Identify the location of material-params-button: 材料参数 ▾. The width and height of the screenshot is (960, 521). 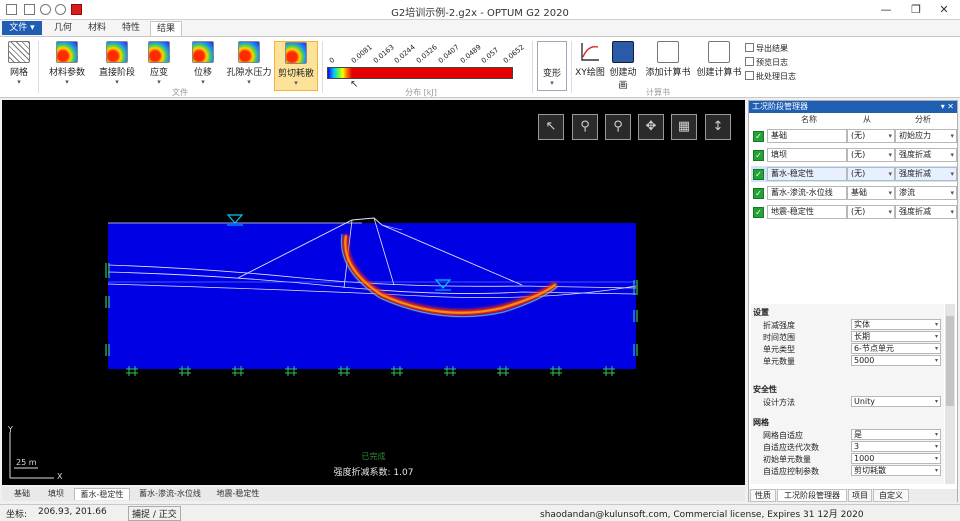
(67, 66).